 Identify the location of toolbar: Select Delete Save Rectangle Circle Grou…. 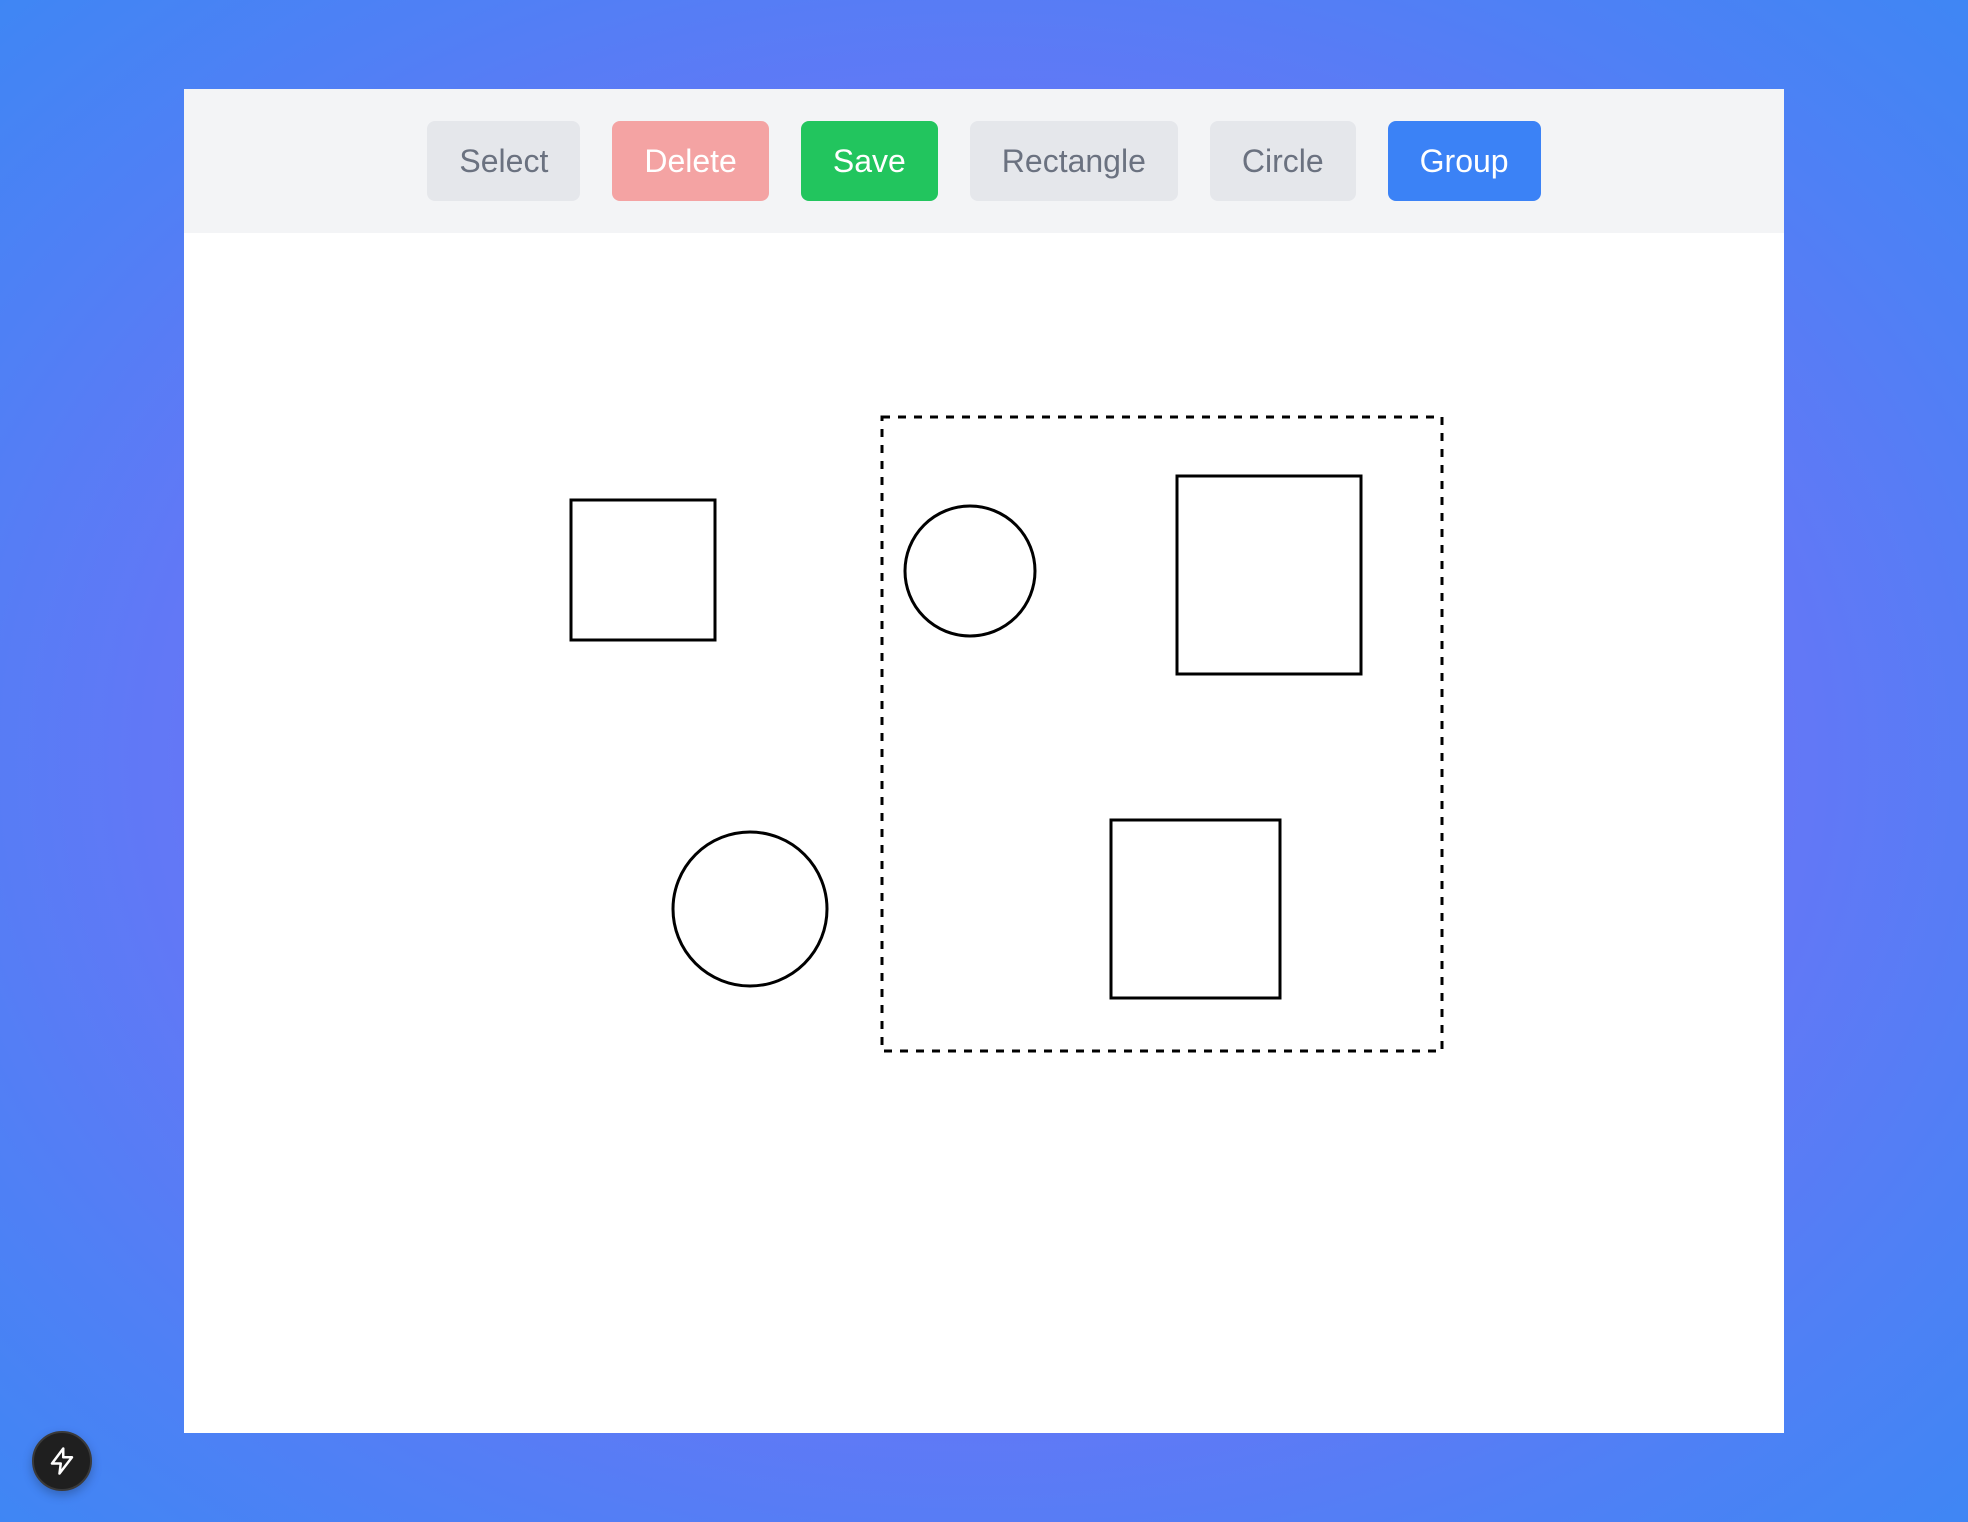
(984, 161).